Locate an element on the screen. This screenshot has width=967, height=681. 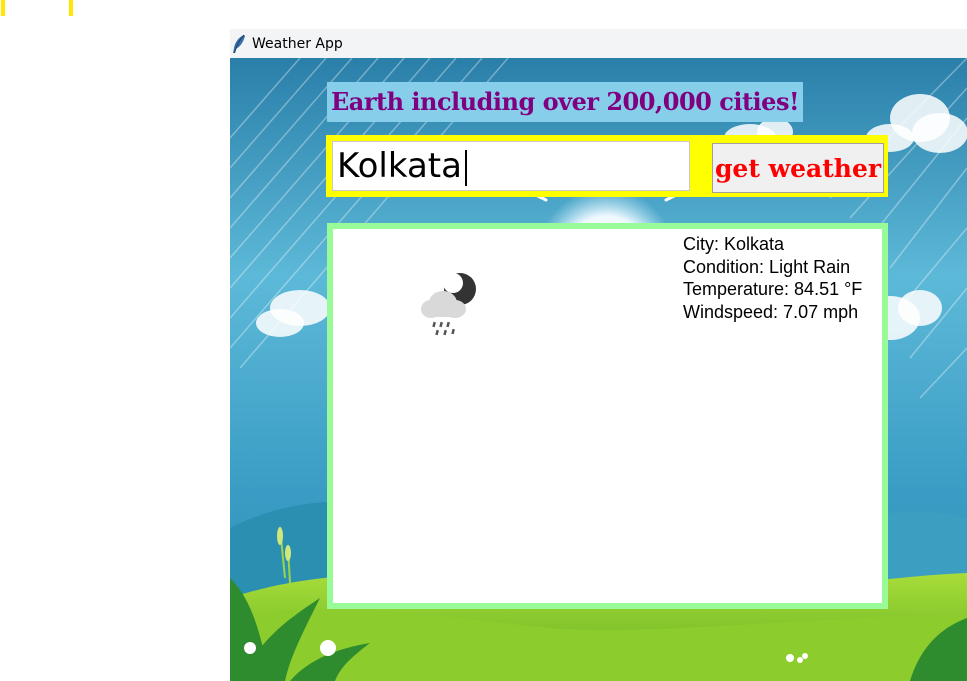
temperature-text: Temperature: 84.51 °F is located at coordinates (773, 289).